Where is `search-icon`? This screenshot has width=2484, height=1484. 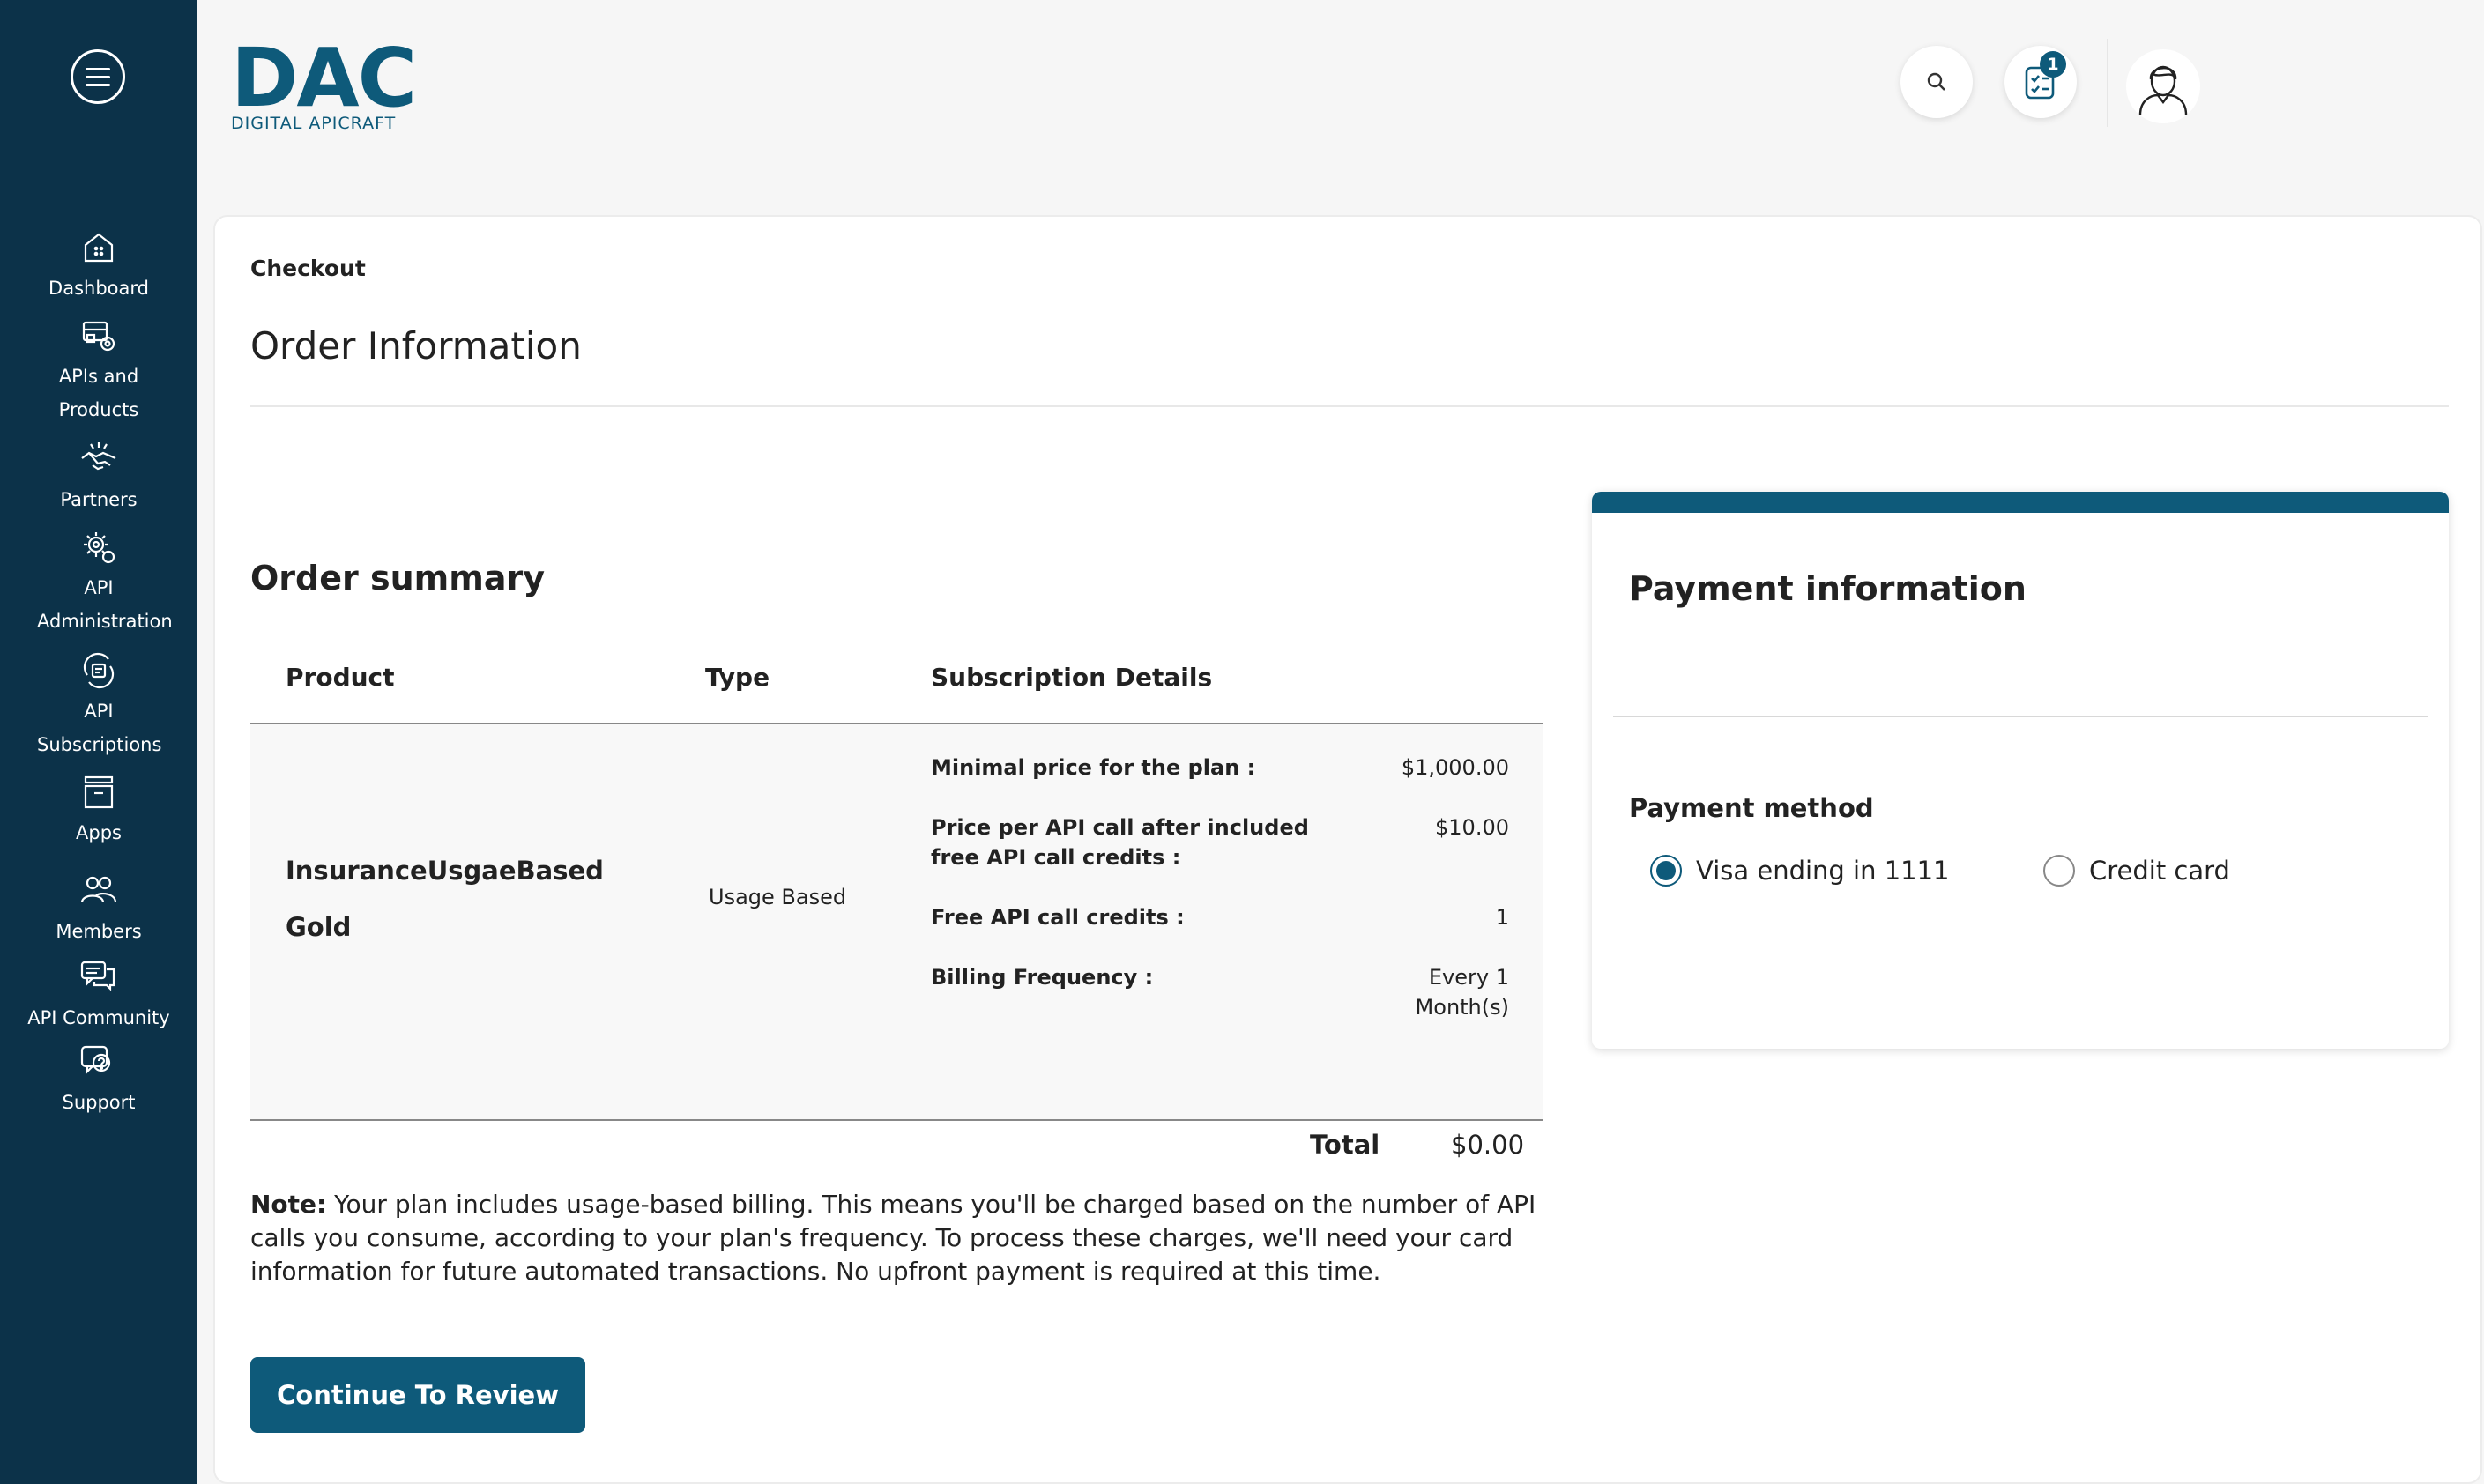 search-icon is located at coordinates (1936, 81).